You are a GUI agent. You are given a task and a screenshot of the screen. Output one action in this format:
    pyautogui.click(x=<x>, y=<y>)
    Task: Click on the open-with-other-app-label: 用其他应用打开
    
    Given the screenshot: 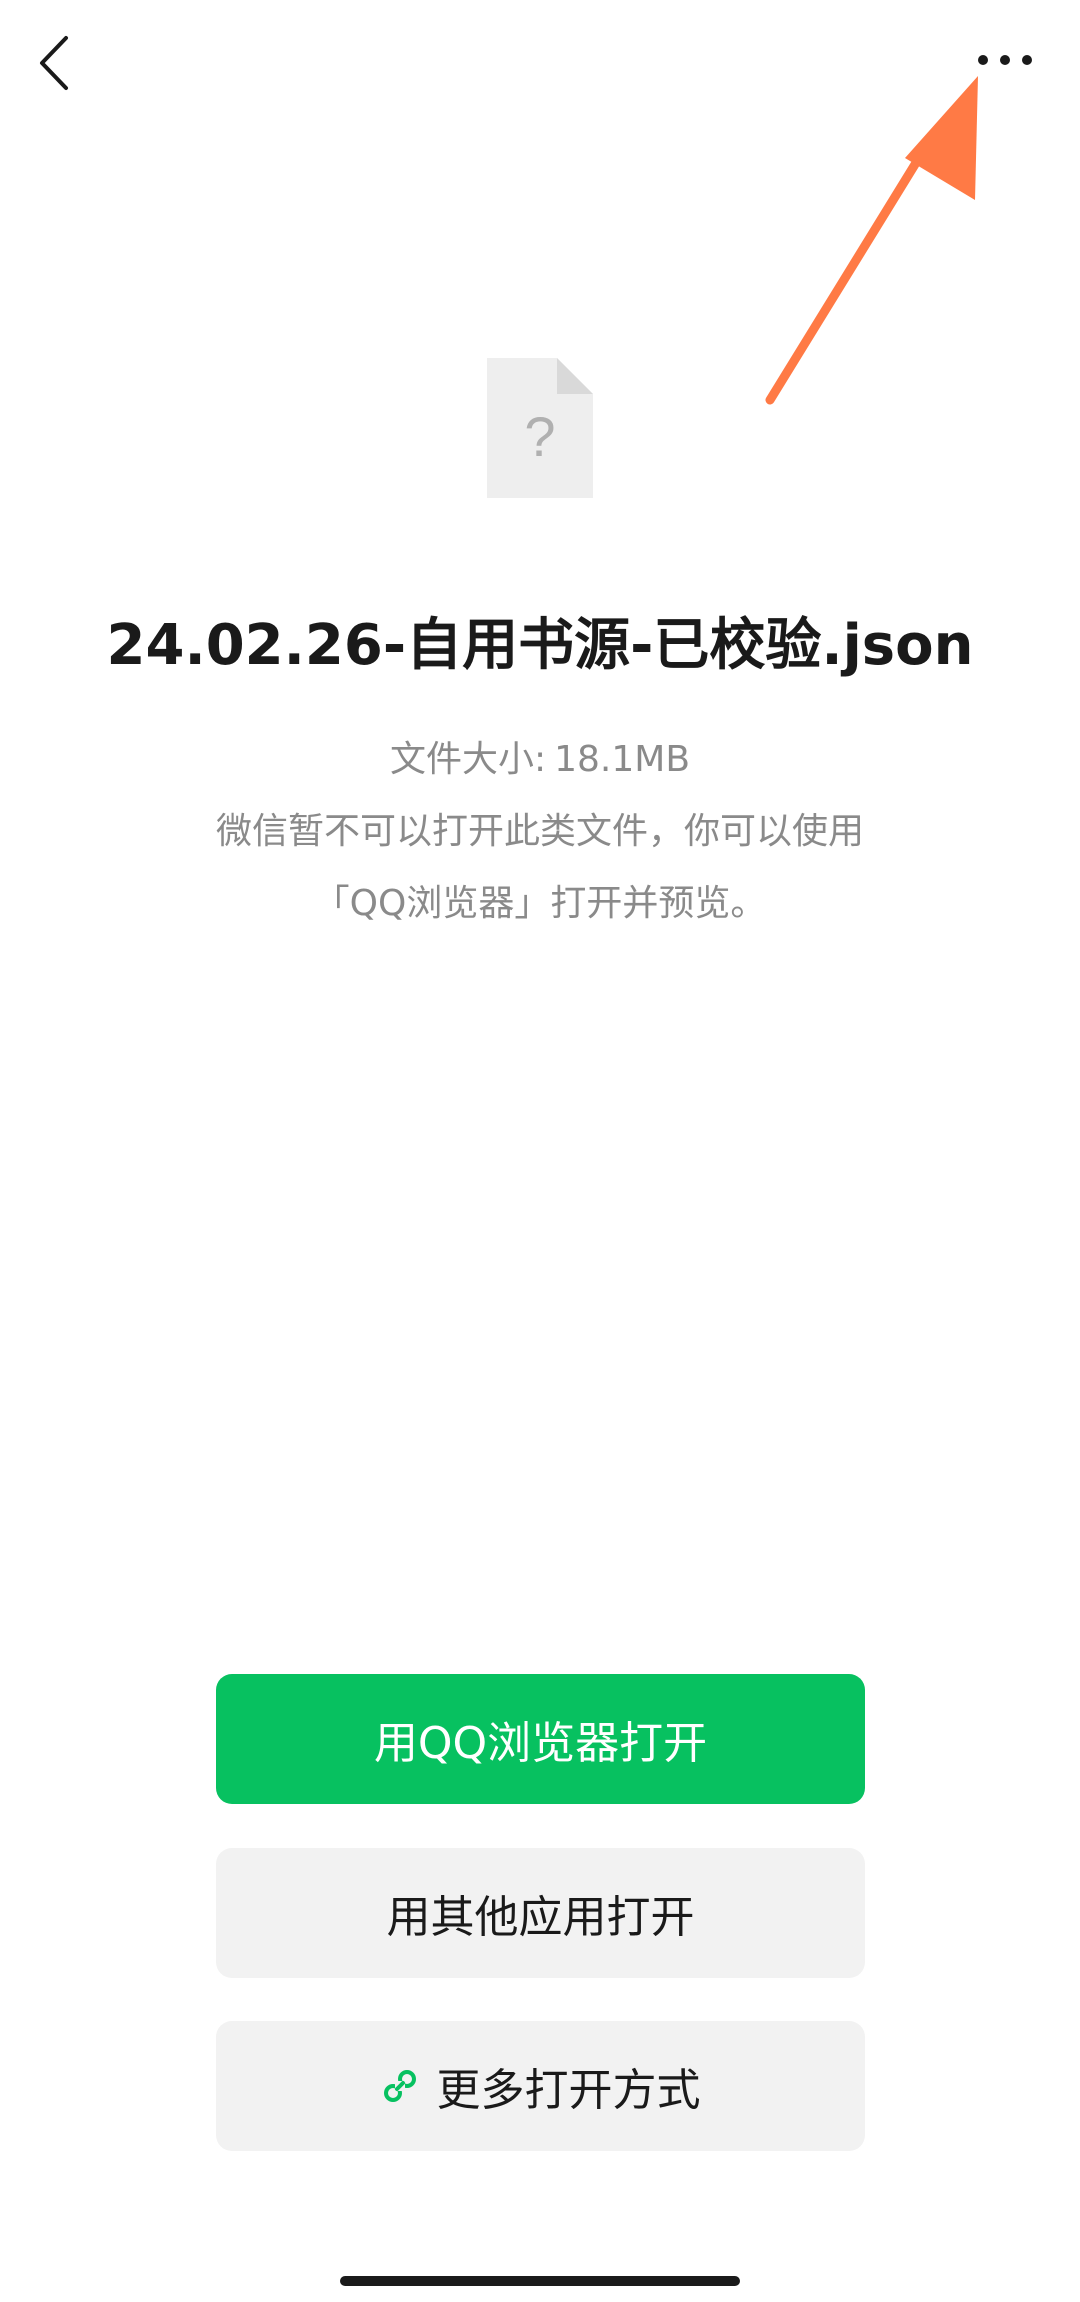 What is the action you would take?
    pyautogui.click(x=540, y=1917)
    